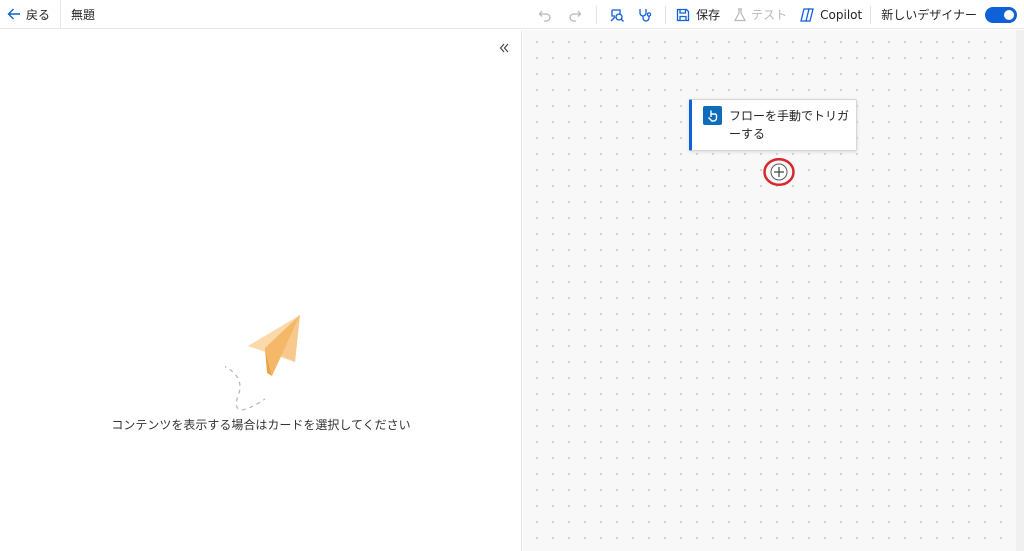 This screenshot has width=1024, height=551. I want to click on undo-button, so click(545, 14).